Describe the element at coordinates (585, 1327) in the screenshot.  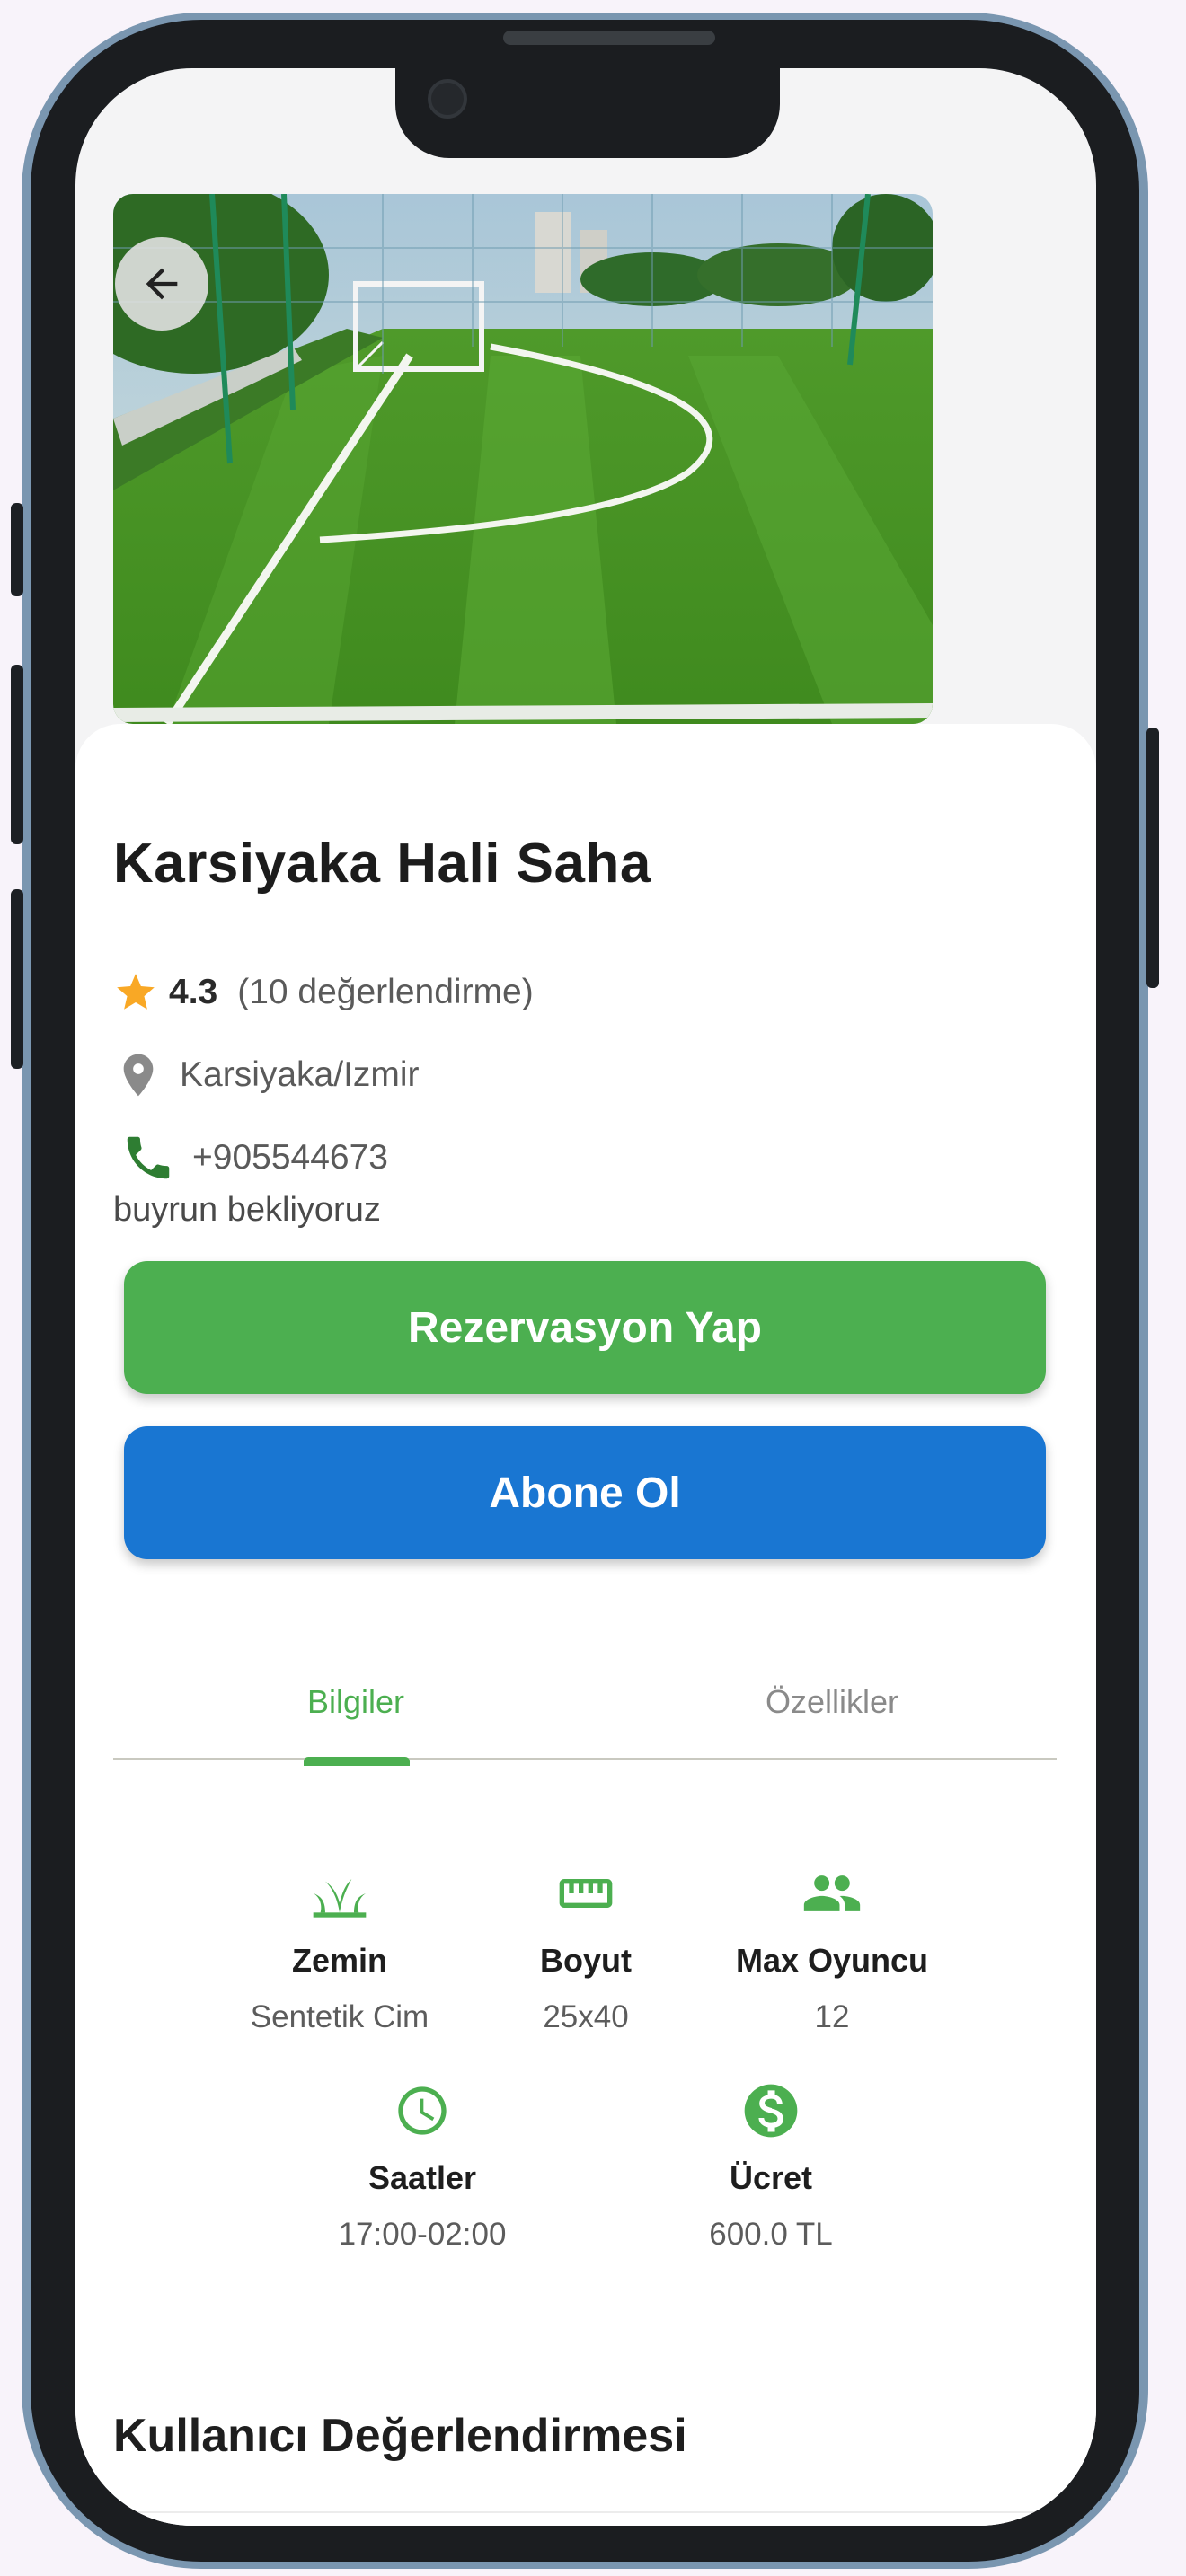
I see `reserve-button: Rezervasyon Yap` at that location.